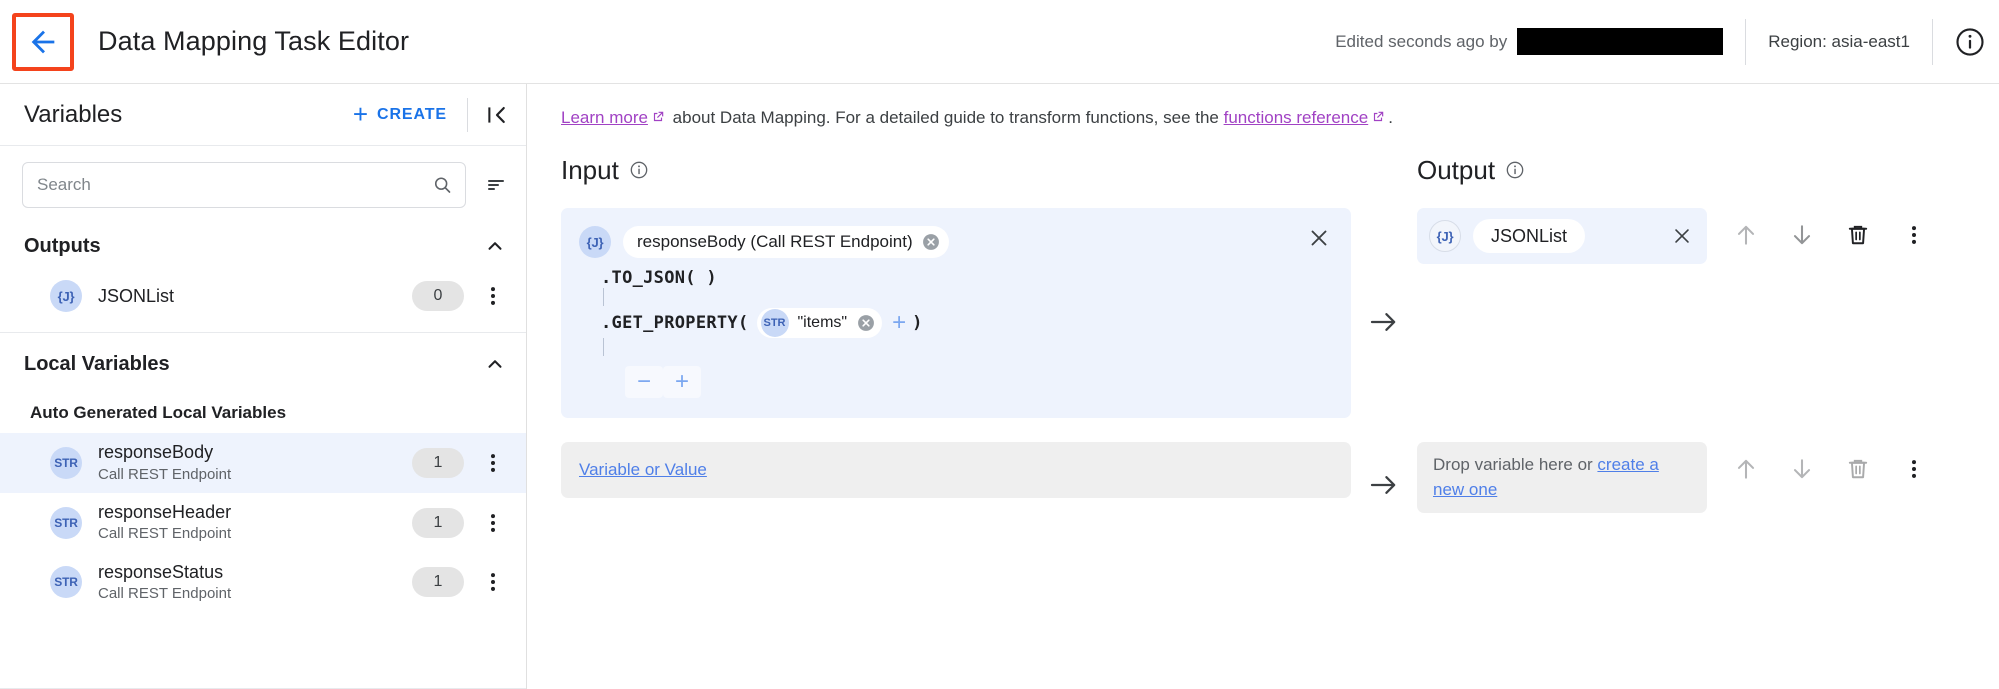  I want to click on collapse-panel-icon, so click(497, 115).